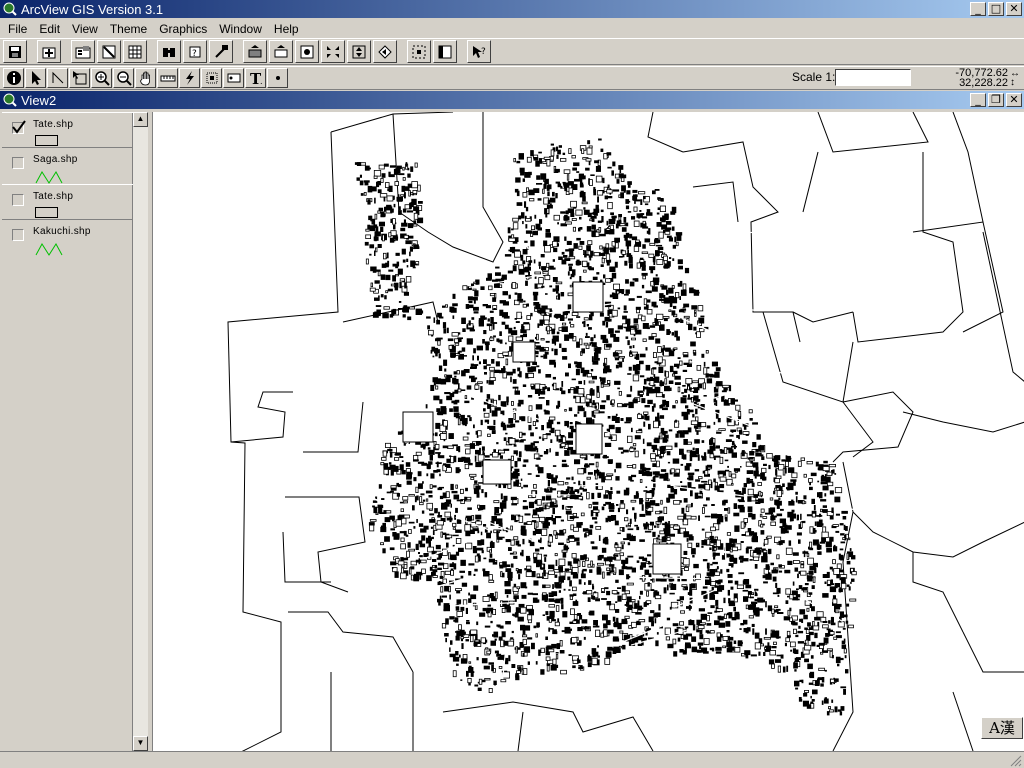 The height and width of the screenshot is (768, 1024). What do you see at coordinates (512, 9) in the screenshot?
I see `app-title-bar: ArcView GIS Version 3.1 _ □ ✕` at bounding box center [512, 9].